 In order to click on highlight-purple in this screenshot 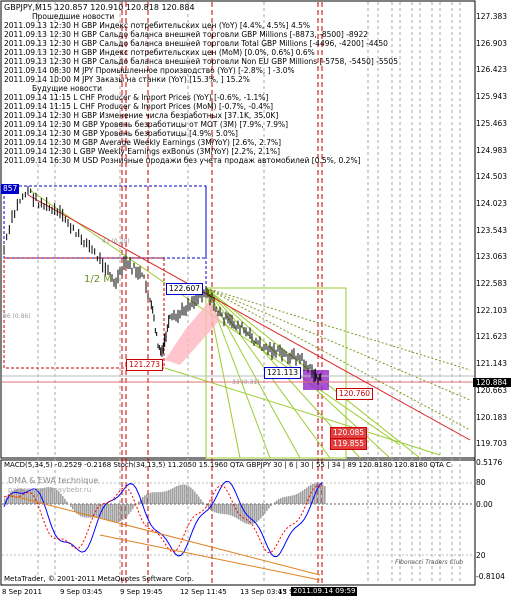, I will do `click(316, 380)`.